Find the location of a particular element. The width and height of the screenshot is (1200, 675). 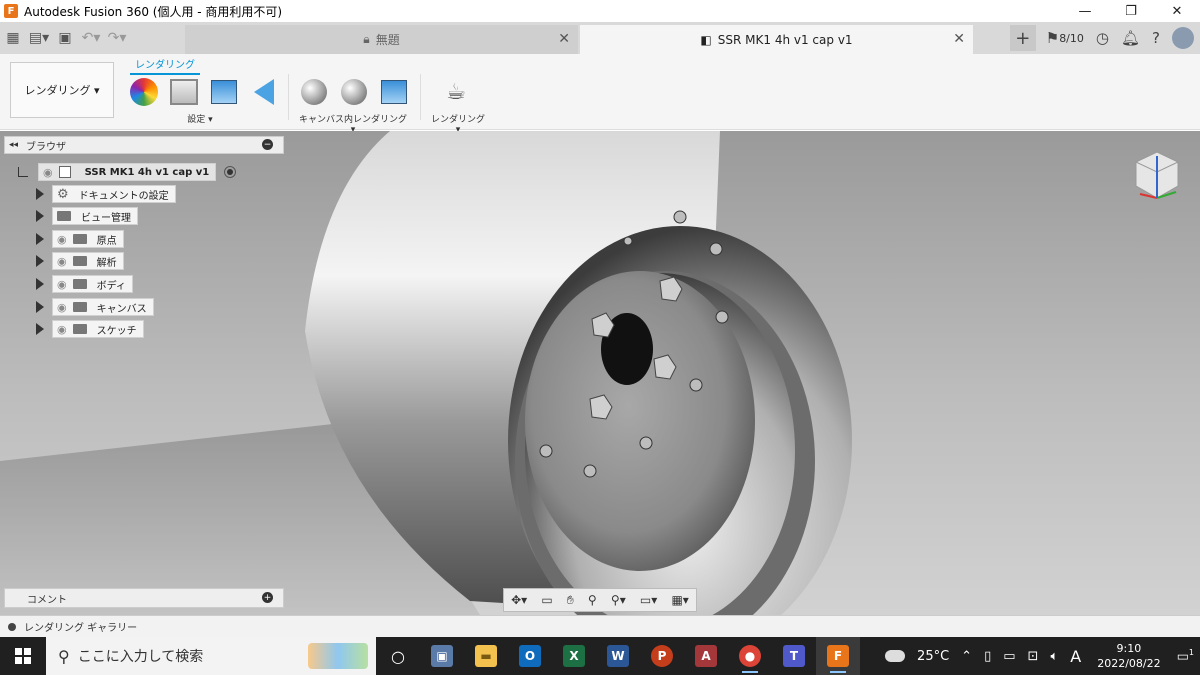

add-comment-icon: + is located at coordinates (267, 597).